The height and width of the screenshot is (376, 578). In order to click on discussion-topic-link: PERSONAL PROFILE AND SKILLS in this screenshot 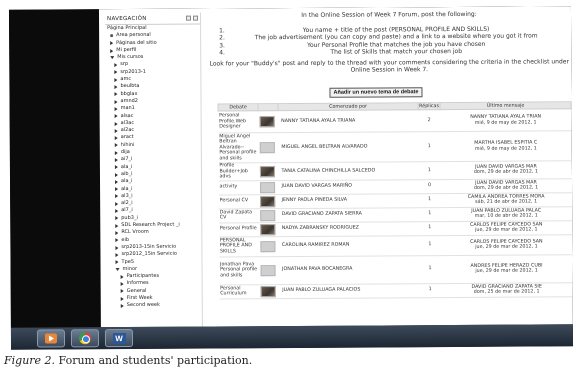, I will do `click(238, 246)`.